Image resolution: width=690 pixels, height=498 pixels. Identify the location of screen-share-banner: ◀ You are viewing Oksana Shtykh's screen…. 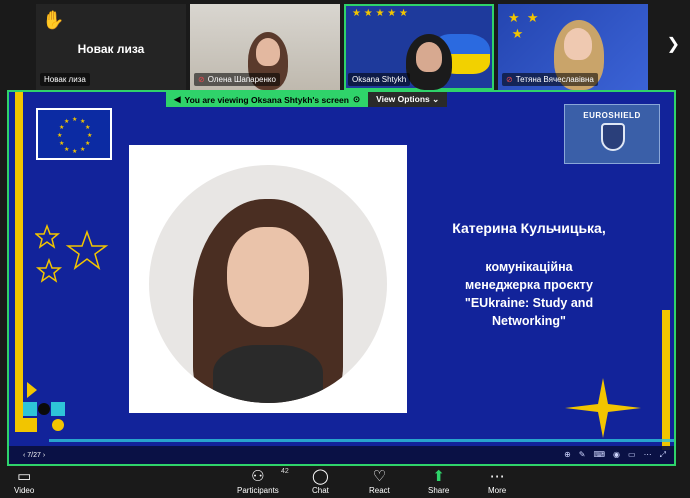
(307, 99).